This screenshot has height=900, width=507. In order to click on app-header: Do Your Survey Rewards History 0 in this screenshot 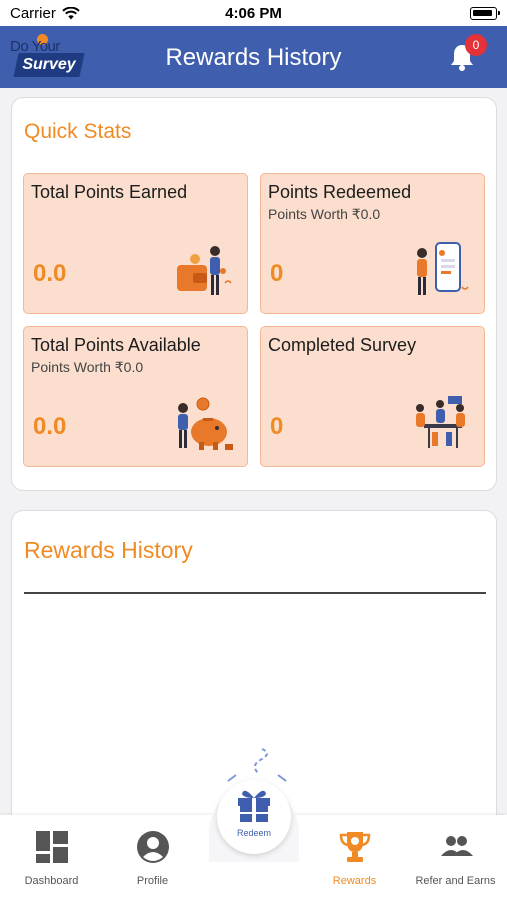, I will do `click(253, 57)`.